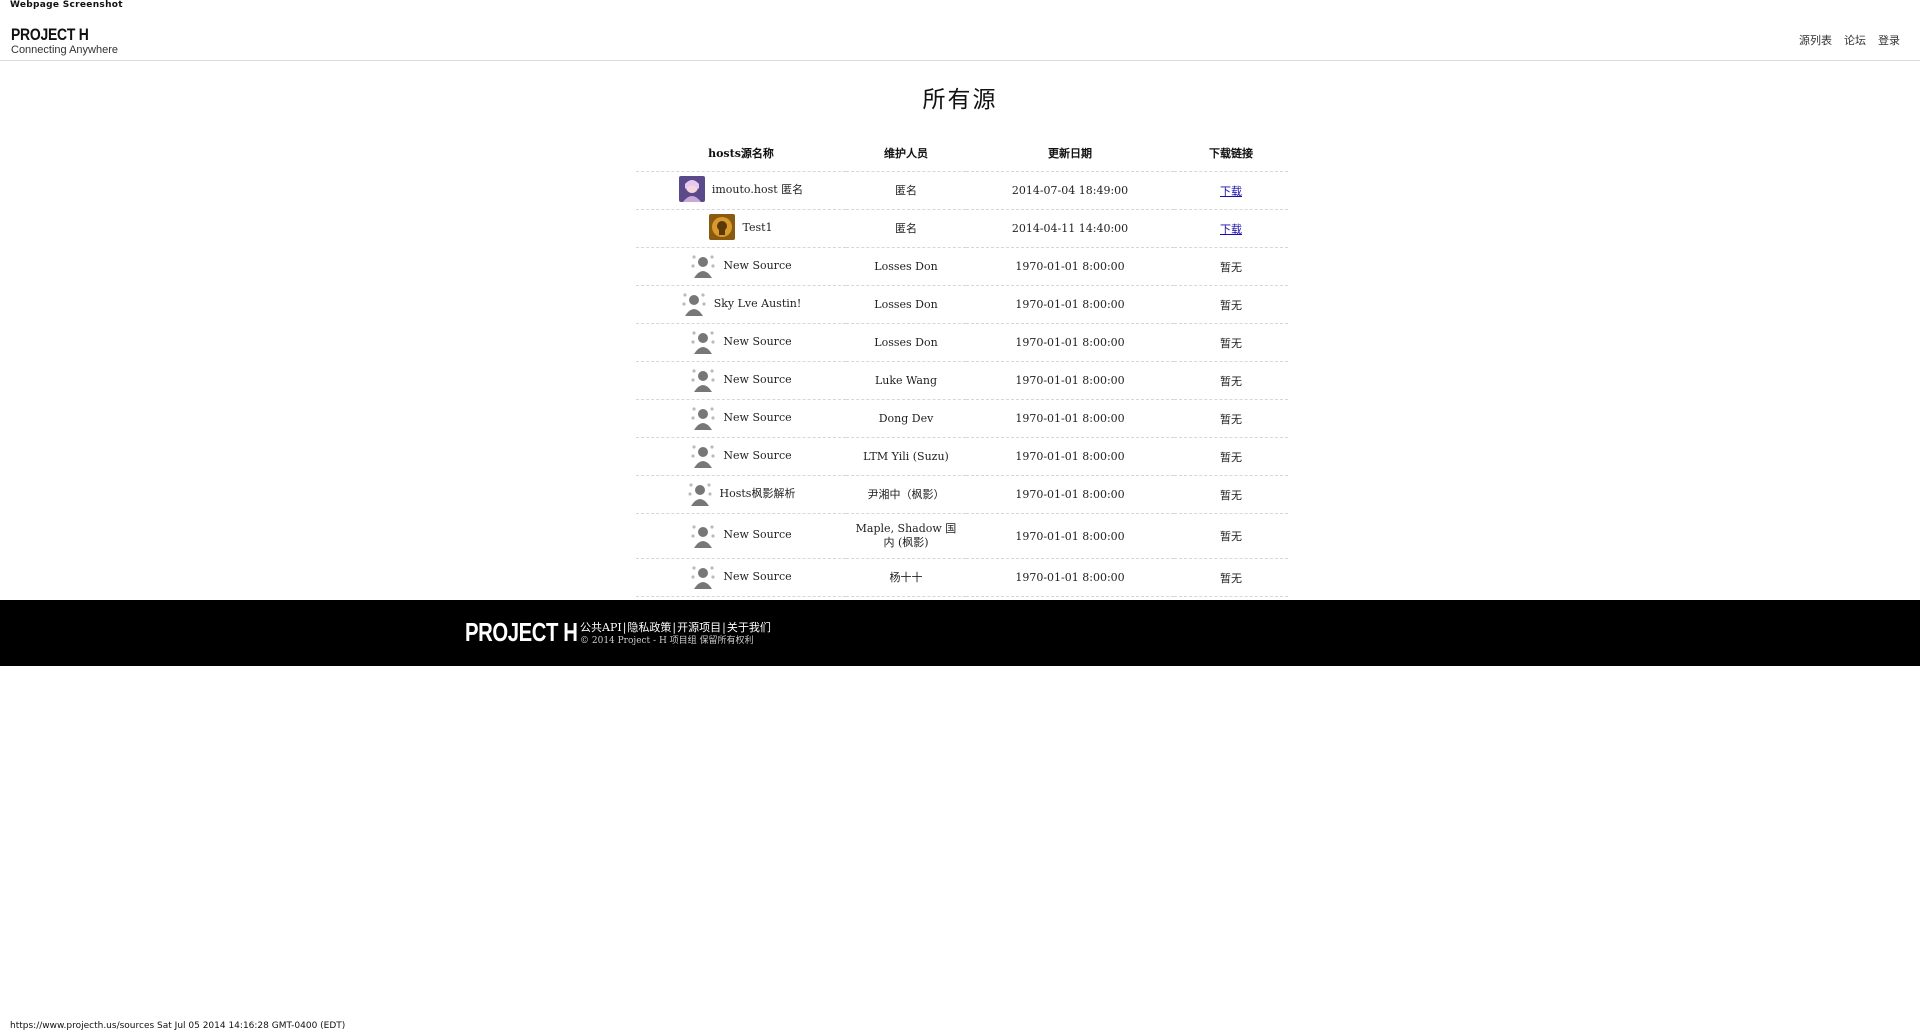 This screenshot has width=1920, height=1032. What do you see at coordinates (722, 227) in the screenshot?
I see `gold-avatar-icon` at bounding box center [722, 227].